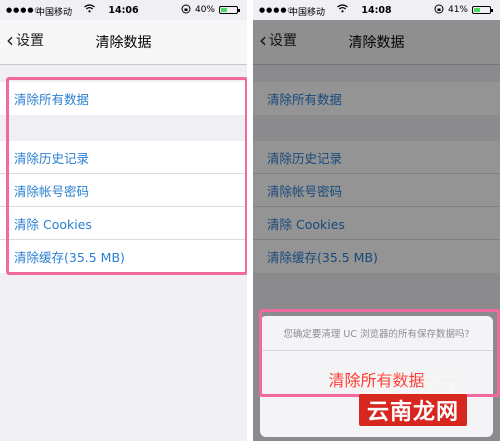 The image size is (500, 441). What do you see at coordinates (376, 10) in the screenshot?
I see `status-bar: ●●●●○ 中国移动 14:08 41%` at bounding box center [376, 10].